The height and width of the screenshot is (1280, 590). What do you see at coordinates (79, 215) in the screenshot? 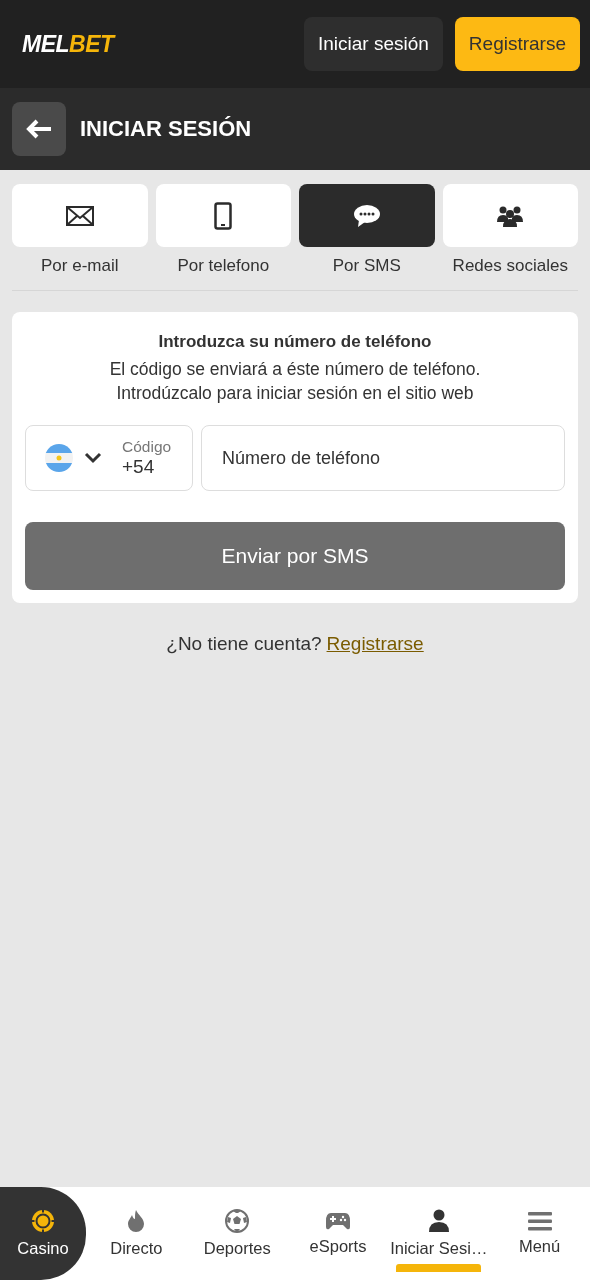
I see `envelope-icon` at bounding box center [79, 215].